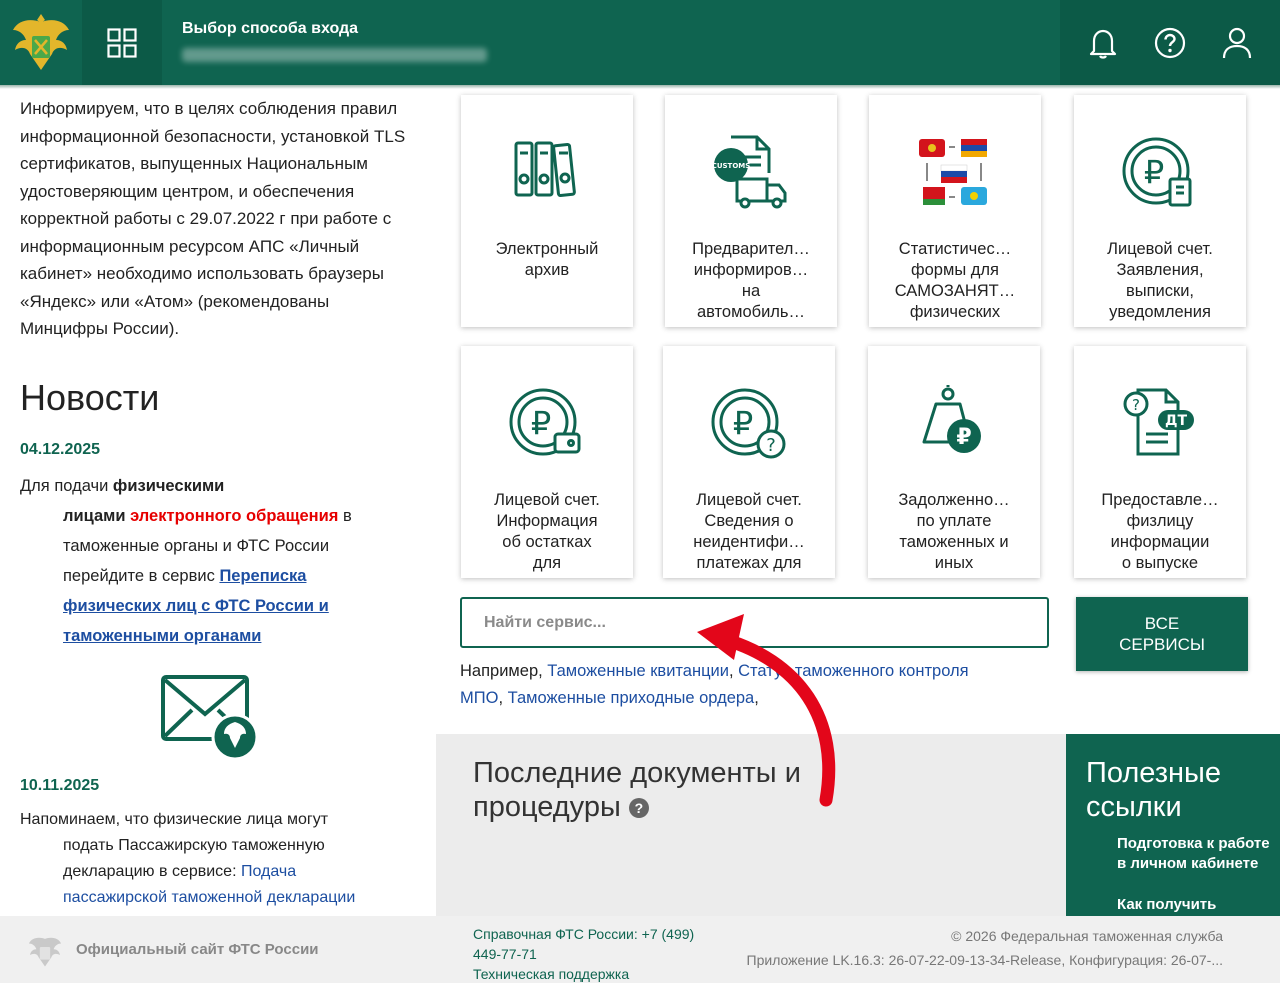  I want to click on example-link-control-status: Статус таможенного контроля, so click(853, 671).